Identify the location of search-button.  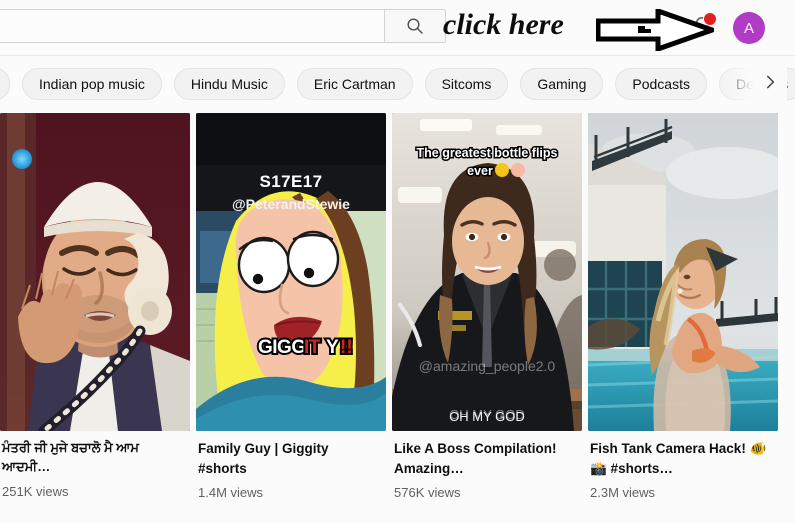
(415, 26).